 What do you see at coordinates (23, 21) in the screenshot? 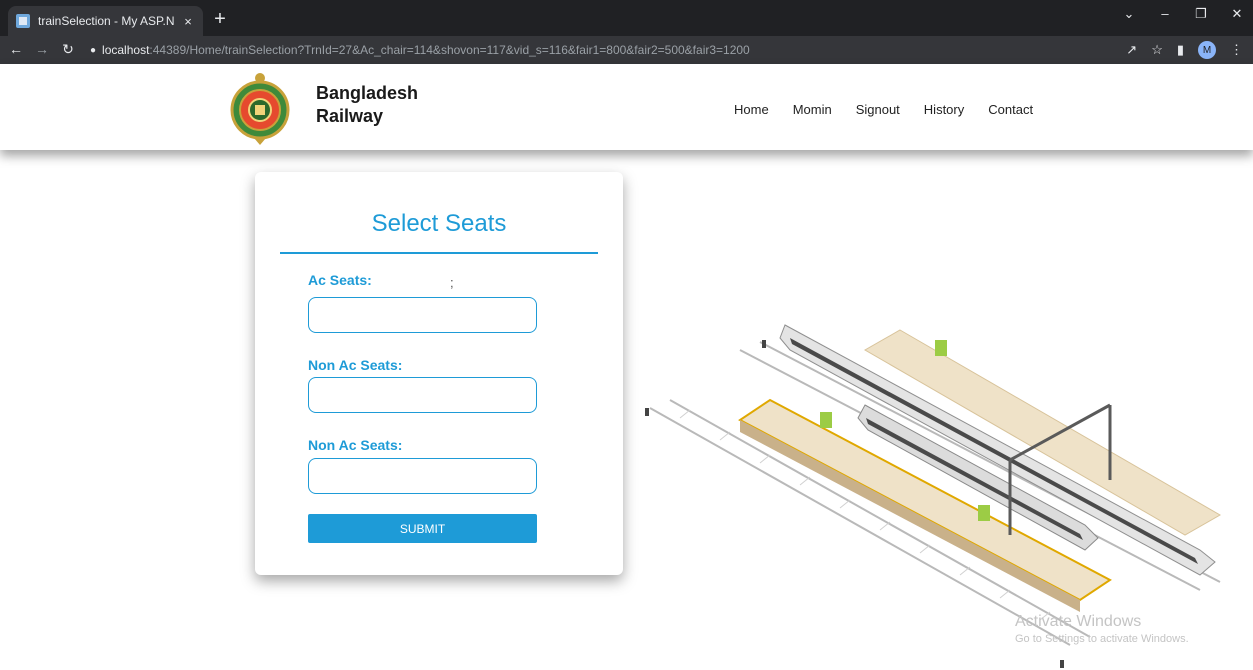
I see `page-favicon-icon` at bounding box center [23, 21].